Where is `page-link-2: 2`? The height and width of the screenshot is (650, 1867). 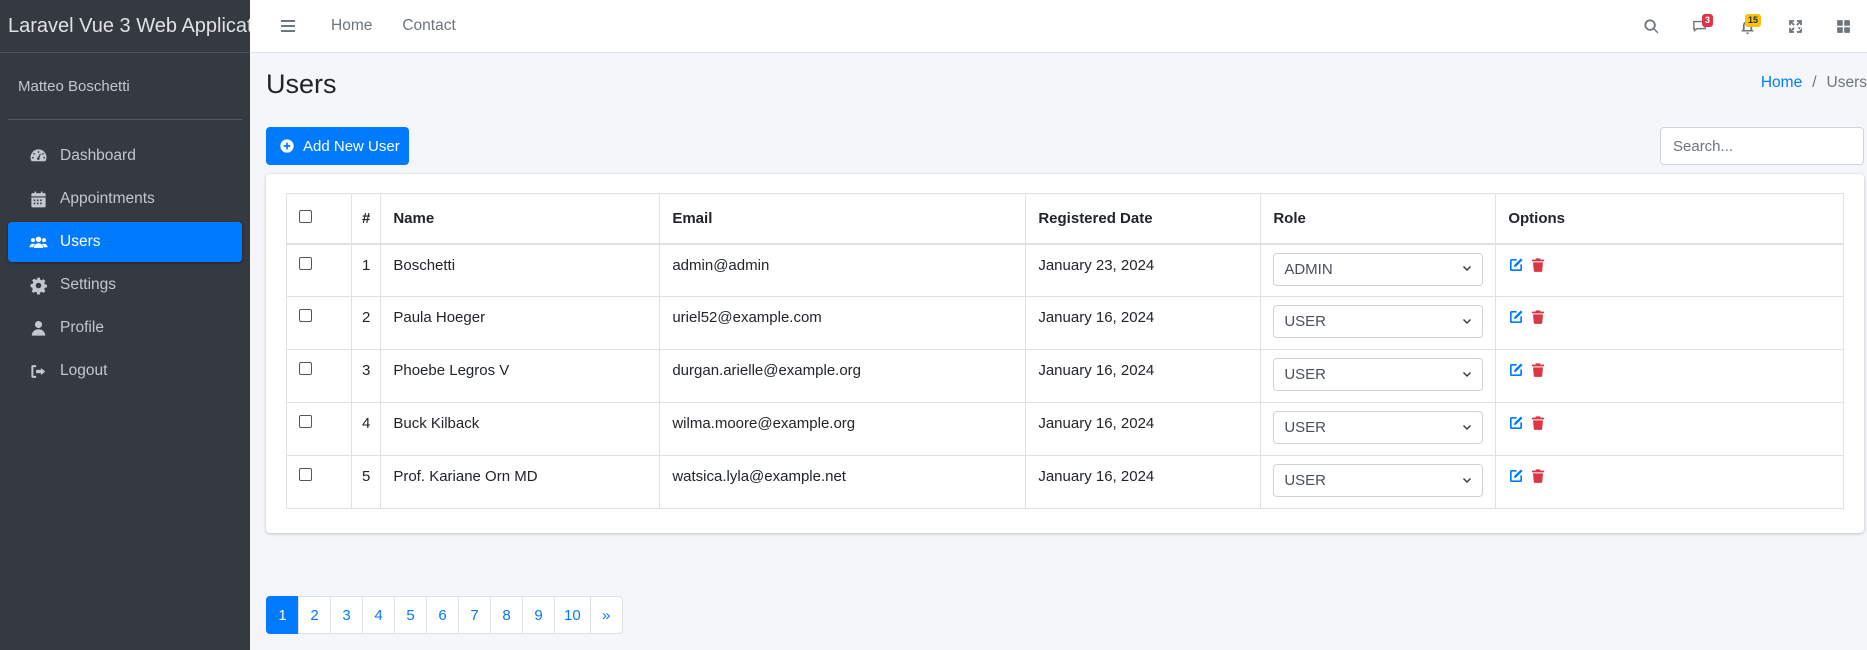 page-link-2: 2 is located at coordinates (314, 615).